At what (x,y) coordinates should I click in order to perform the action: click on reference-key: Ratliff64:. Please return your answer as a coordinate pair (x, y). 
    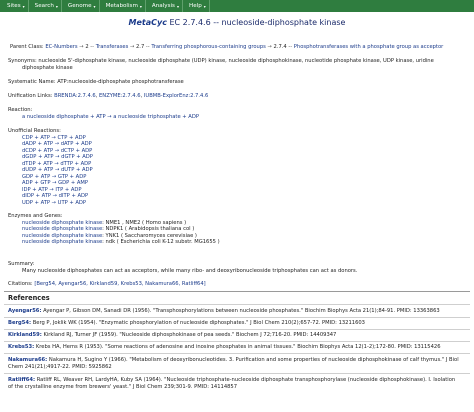
    Looking at the image, I should click on (21, 380).